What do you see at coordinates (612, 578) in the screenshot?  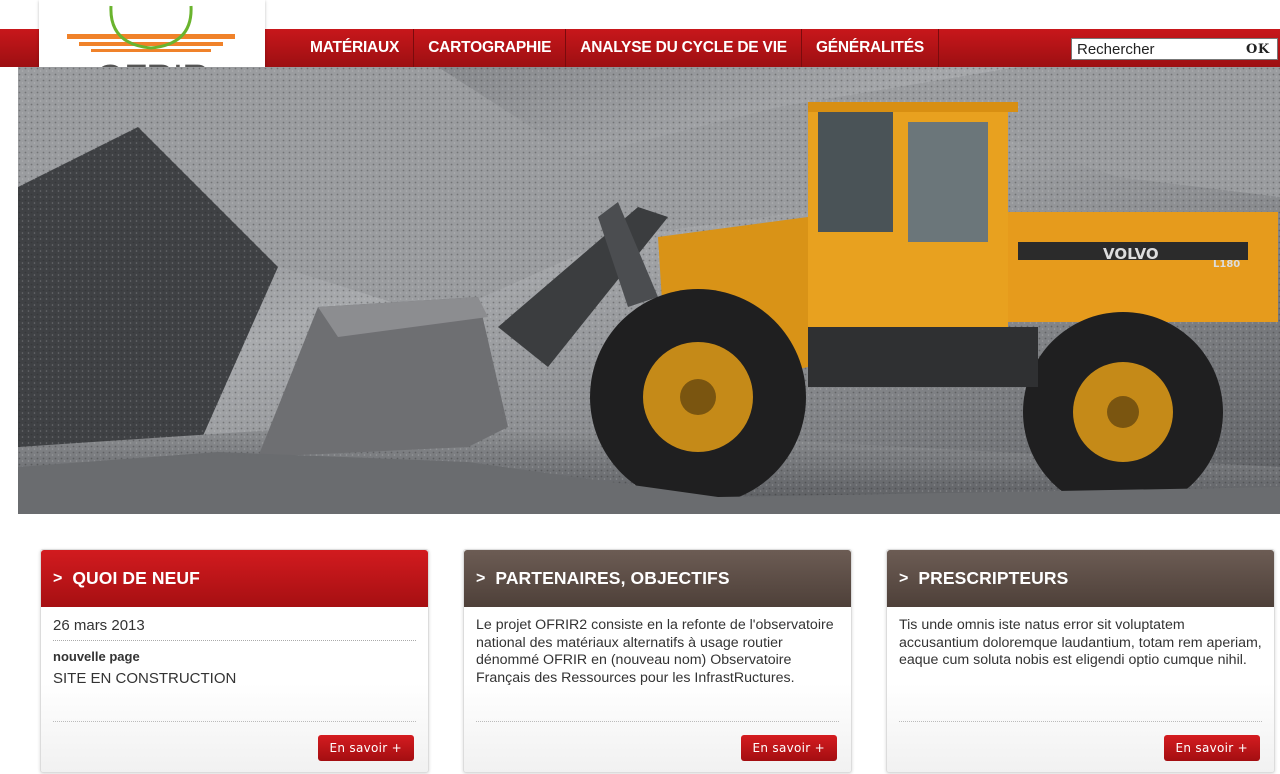 I see `card-title: PARTENAIRES, OBJECTIFS` at bounding box center [612, 578].